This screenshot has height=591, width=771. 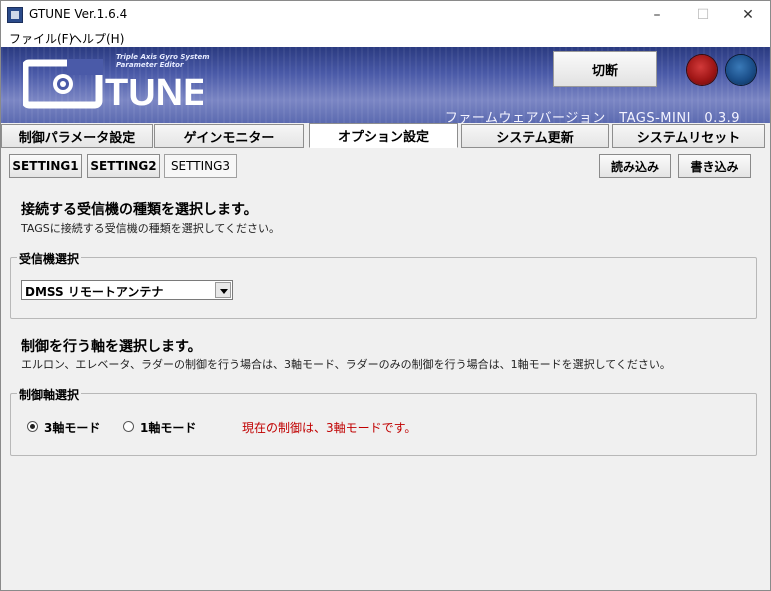 I want to click on subtab-setting2: SETTING2, so click(x=123, y=166).